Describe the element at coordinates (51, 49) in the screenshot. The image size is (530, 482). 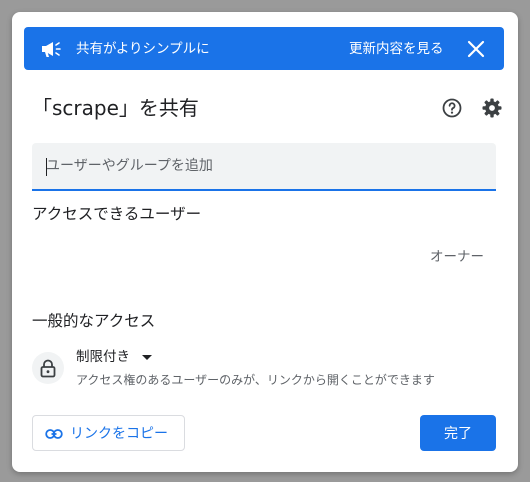
I see `megaphone-icon` at that location.